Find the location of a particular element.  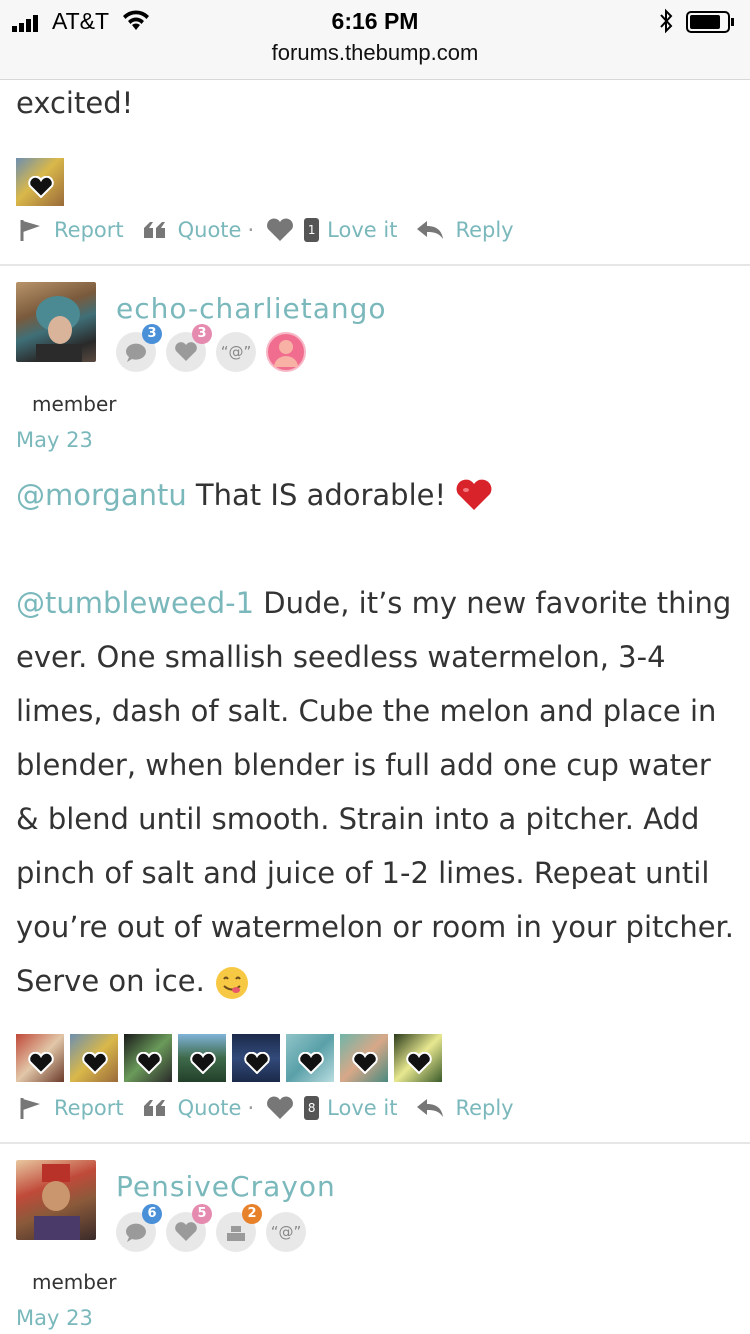

status-bar: AT&T 6:16 PM is located at coordinates (375, 22).